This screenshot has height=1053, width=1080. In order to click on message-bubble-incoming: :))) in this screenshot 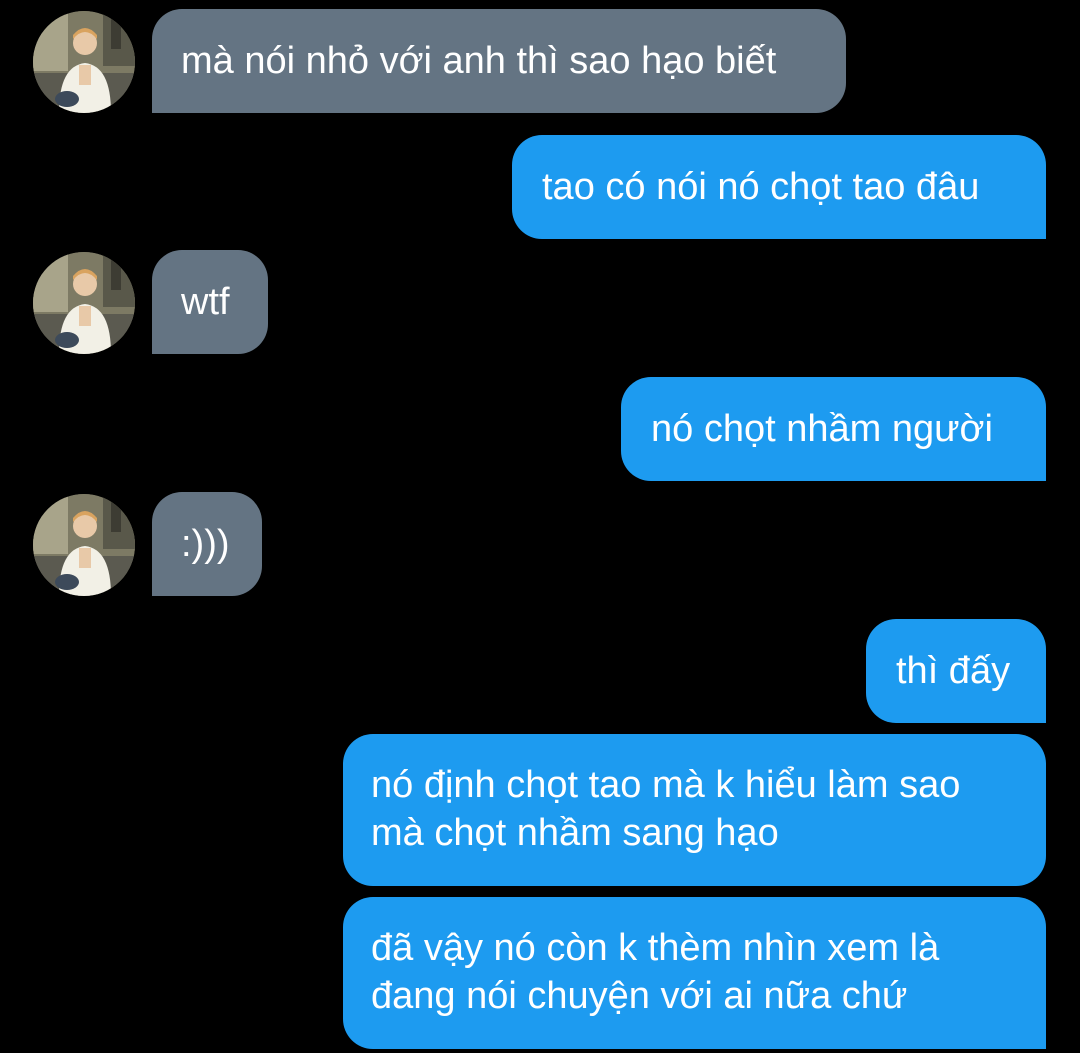, I will do `click(207, 544)`.